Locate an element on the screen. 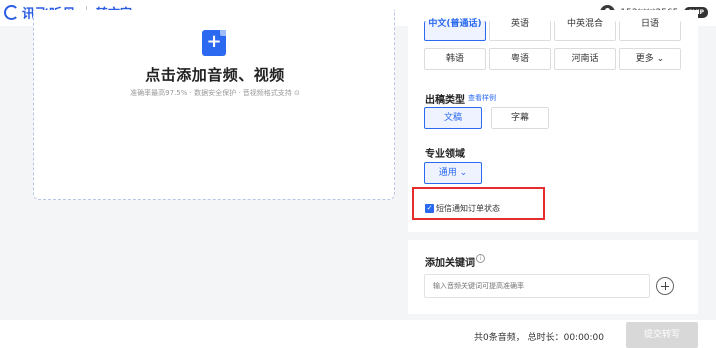 Image resolution: width=716 pixels, height=348 pixels. domain-dropdown: 通用 ⌄ is located at coordinates (453, 173).